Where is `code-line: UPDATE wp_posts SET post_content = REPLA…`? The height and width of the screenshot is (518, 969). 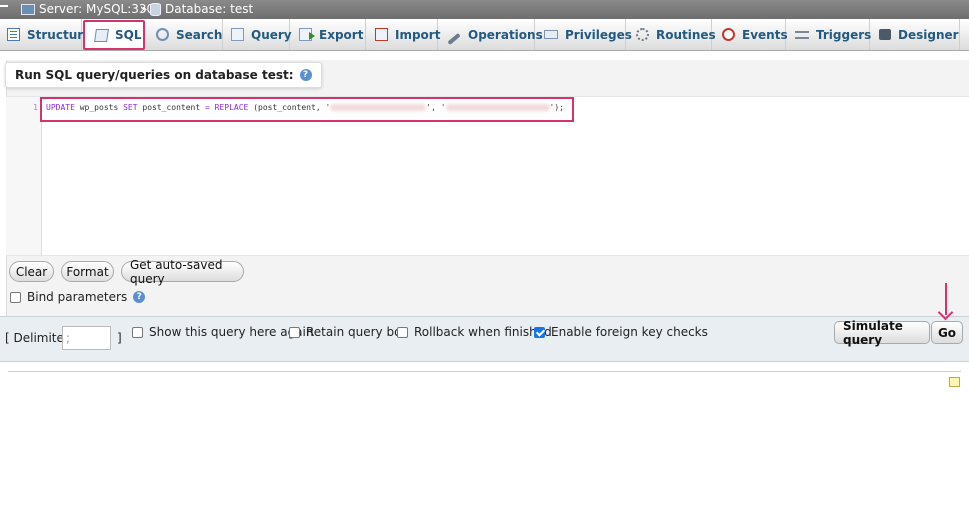
code-line: UPDATE wp_posts SET post_content = REPLA… is located at coordinates (305, 107).